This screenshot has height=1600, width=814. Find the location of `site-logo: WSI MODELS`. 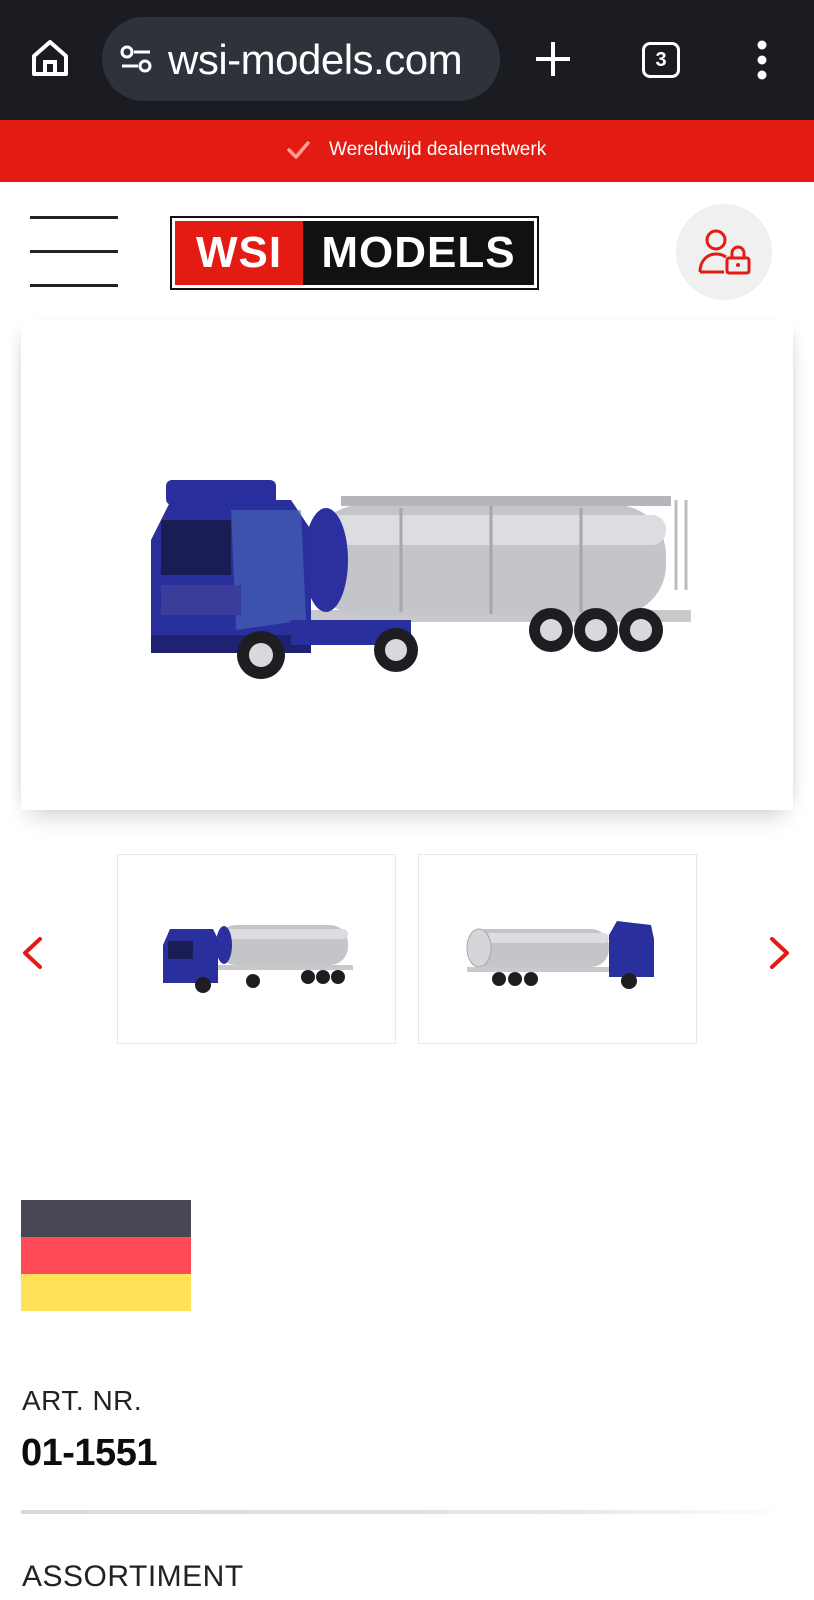

site-logo: WSI MODELS is located at coordinates (354, 253).